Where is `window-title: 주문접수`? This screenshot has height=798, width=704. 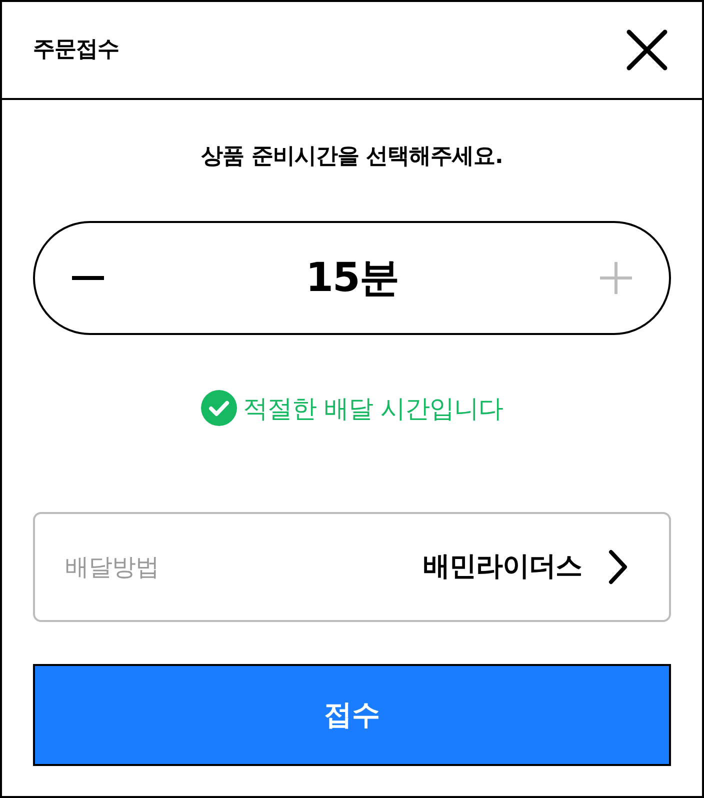 window-title: 주문접수 is located at coordinates (76, 50).